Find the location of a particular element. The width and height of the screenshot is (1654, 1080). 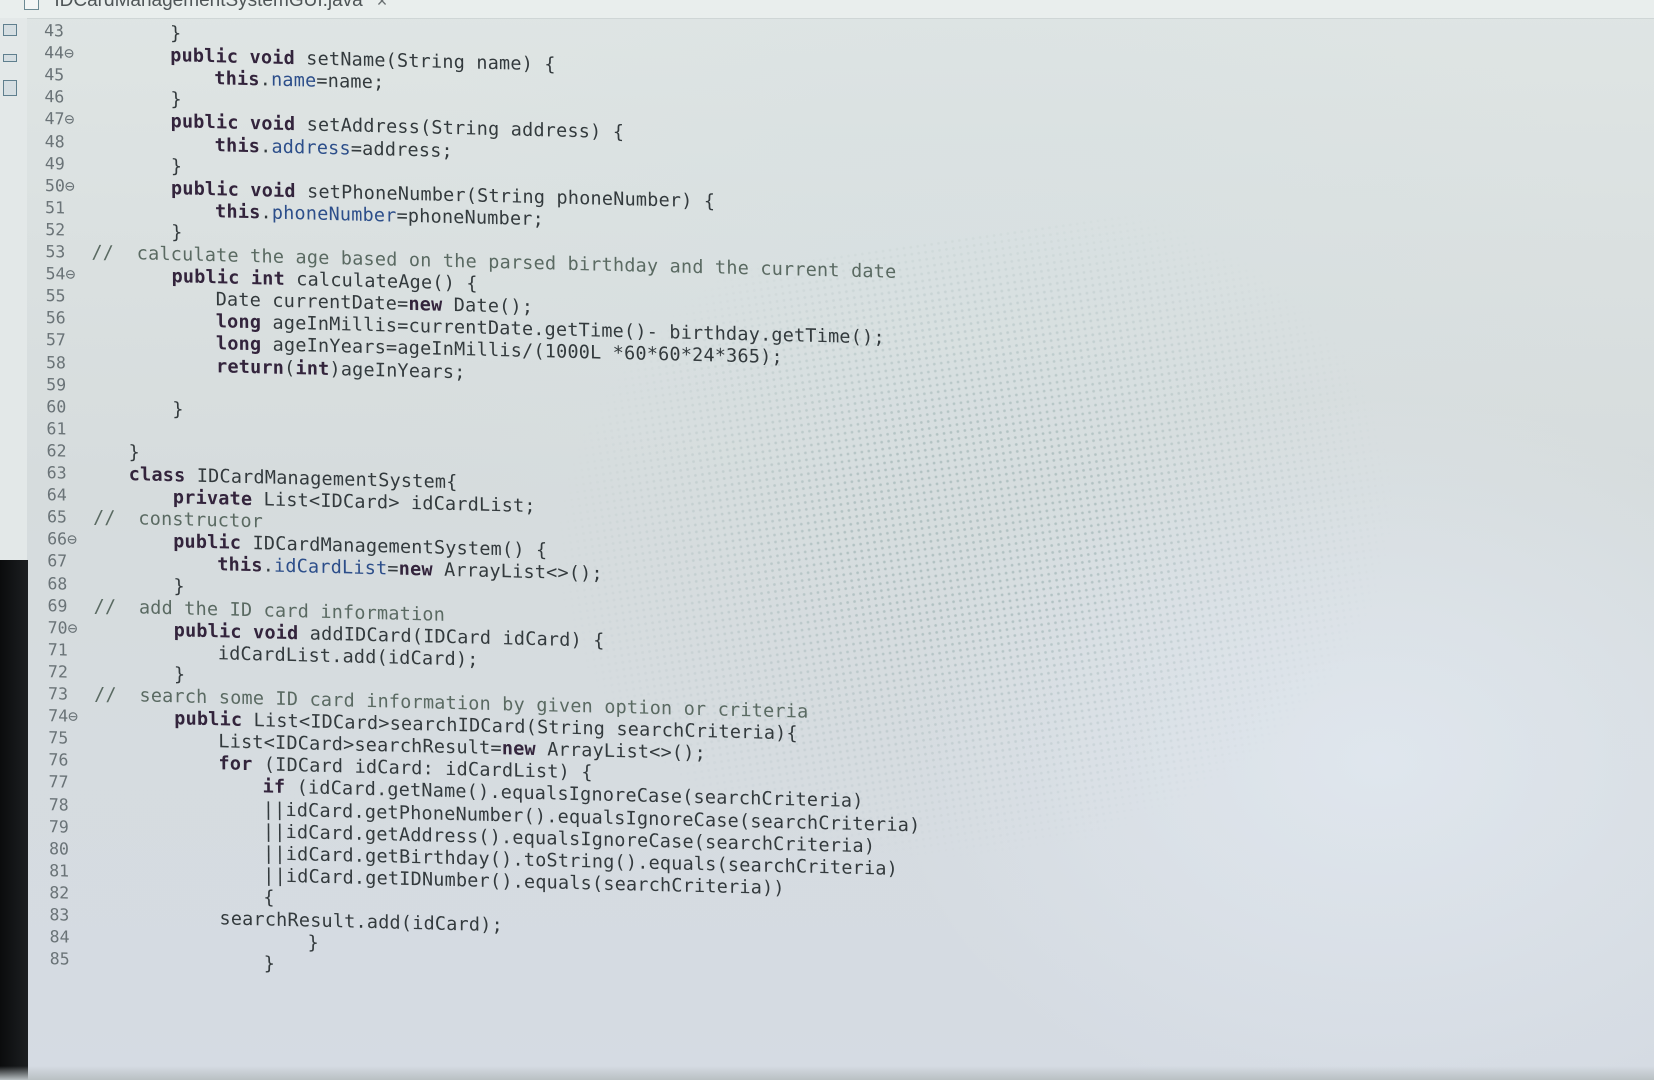

monitor-bezel is located at coordinates (14, 820).